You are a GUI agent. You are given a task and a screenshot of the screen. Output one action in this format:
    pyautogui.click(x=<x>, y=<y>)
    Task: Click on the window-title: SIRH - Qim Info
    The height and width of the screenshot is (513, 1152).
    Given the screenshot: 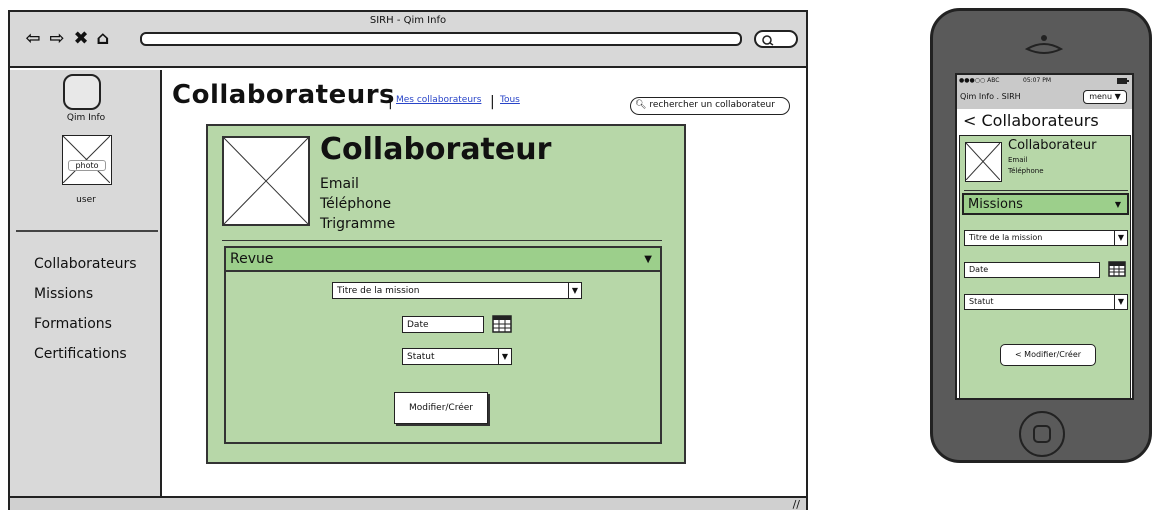 What is the action you would take?
    pyautogui.click(x=408, y=20)
    